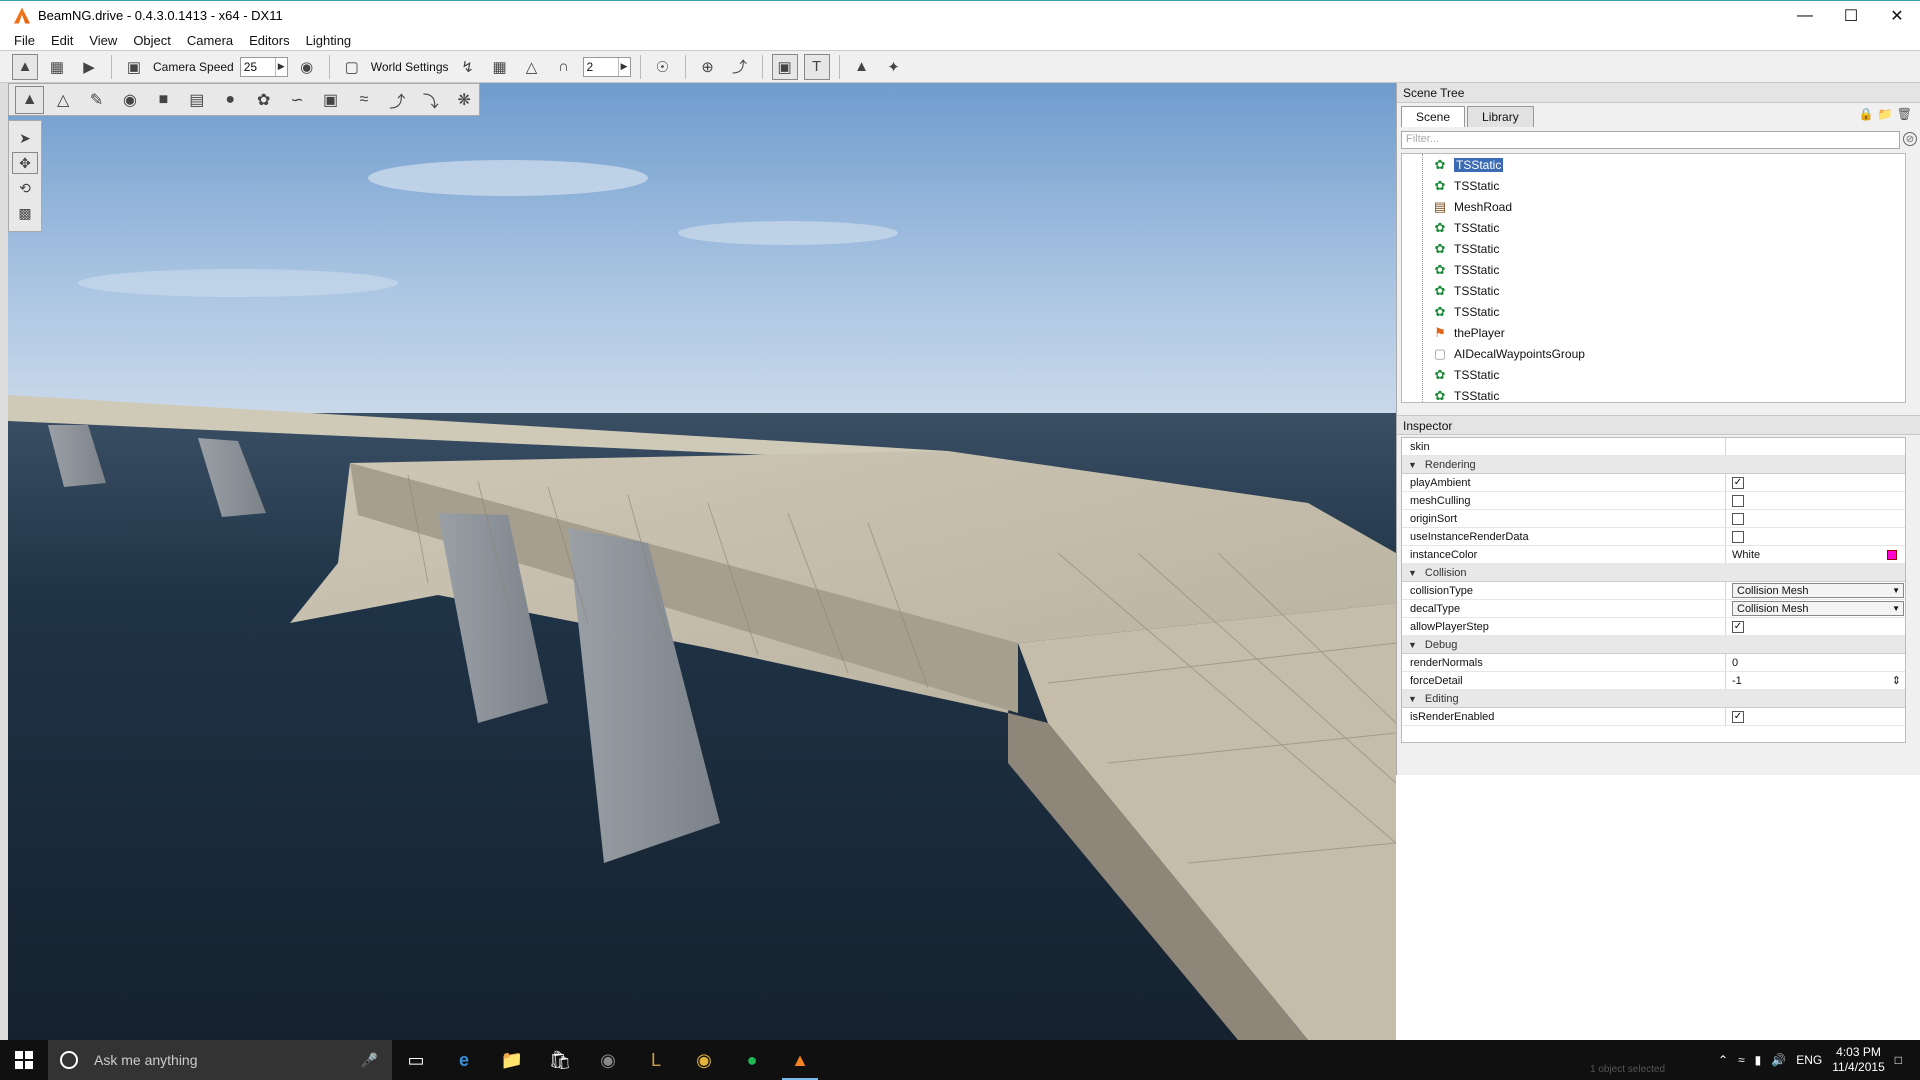 The width and height of the screenshot is (1920, 1080). What do you see at coordinates (96, 100) in the screenshot?
I see `terrain-painter-icon: ✎` at bounding box center [96, 100].